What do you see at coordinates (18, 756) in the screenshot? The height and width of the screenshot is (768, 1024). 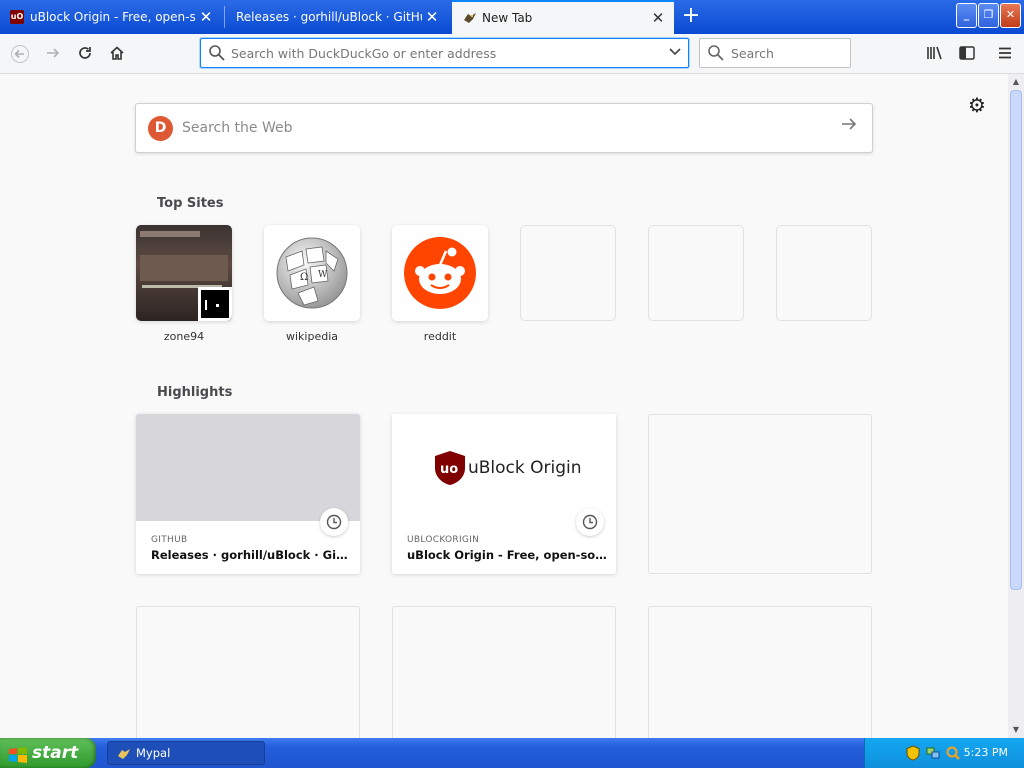 I see `windows-flag-icon` at bounding box center [18, 756].